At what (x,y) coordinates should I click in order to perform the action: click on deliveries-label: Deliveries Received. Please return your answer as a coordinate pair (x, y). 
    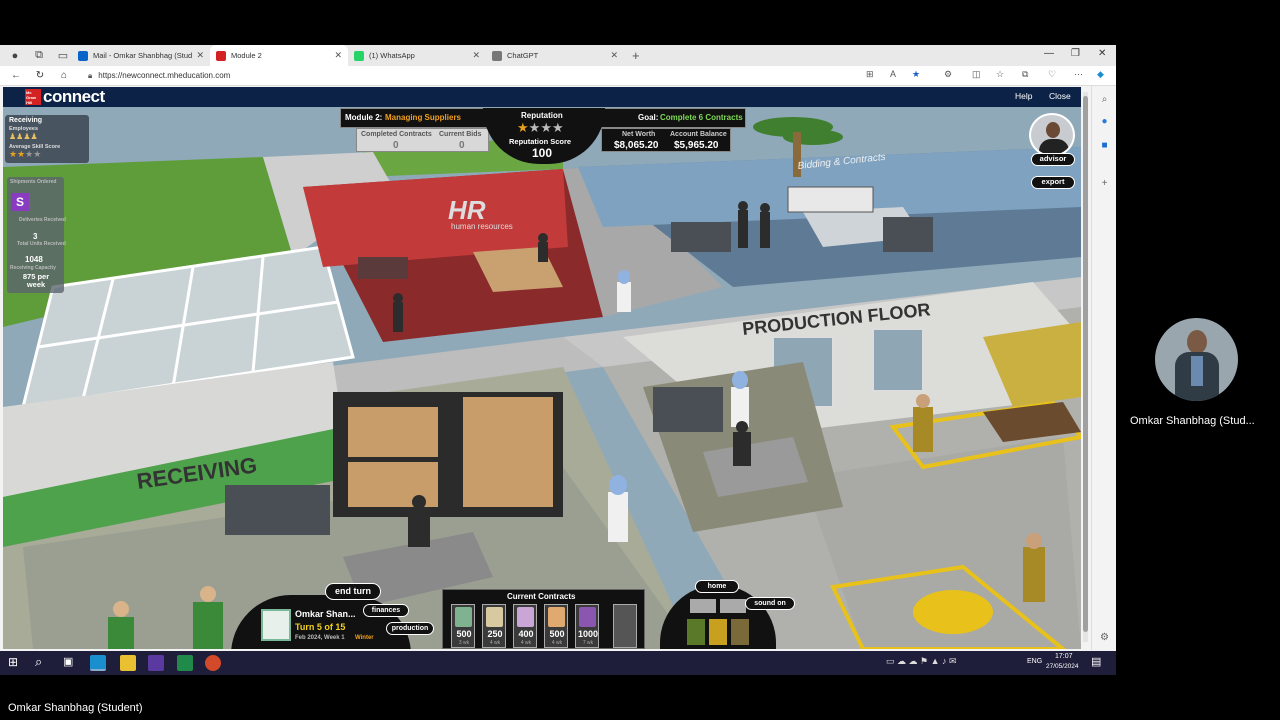
    Looking at the image, I should click on (42, 220).